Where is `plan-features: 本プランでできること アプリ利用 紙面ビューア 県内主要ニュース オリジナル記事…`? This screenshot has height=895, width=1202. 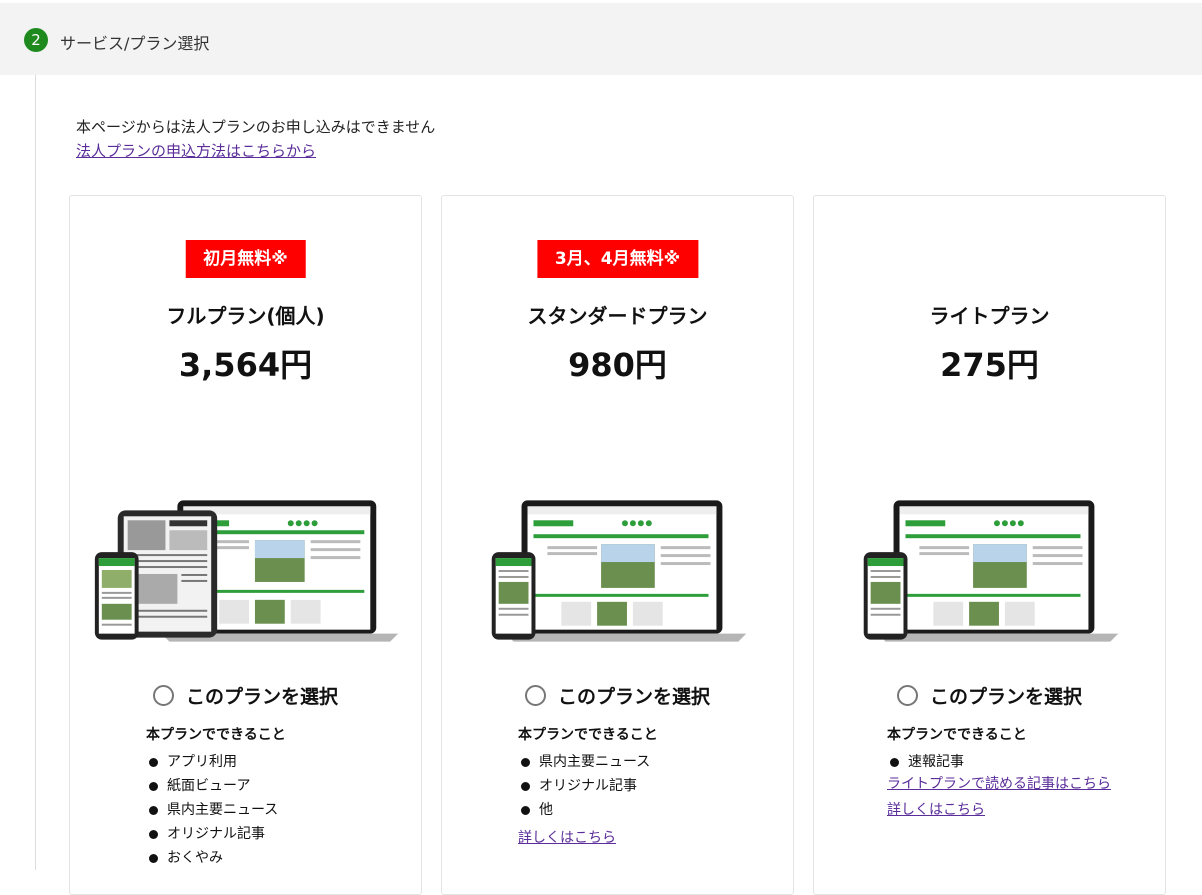 plan-features: 本プランでできること アプリ利用 紙面ビューア 県内主要ニュース オリジナル記事… is located at coordinates (275, 797).